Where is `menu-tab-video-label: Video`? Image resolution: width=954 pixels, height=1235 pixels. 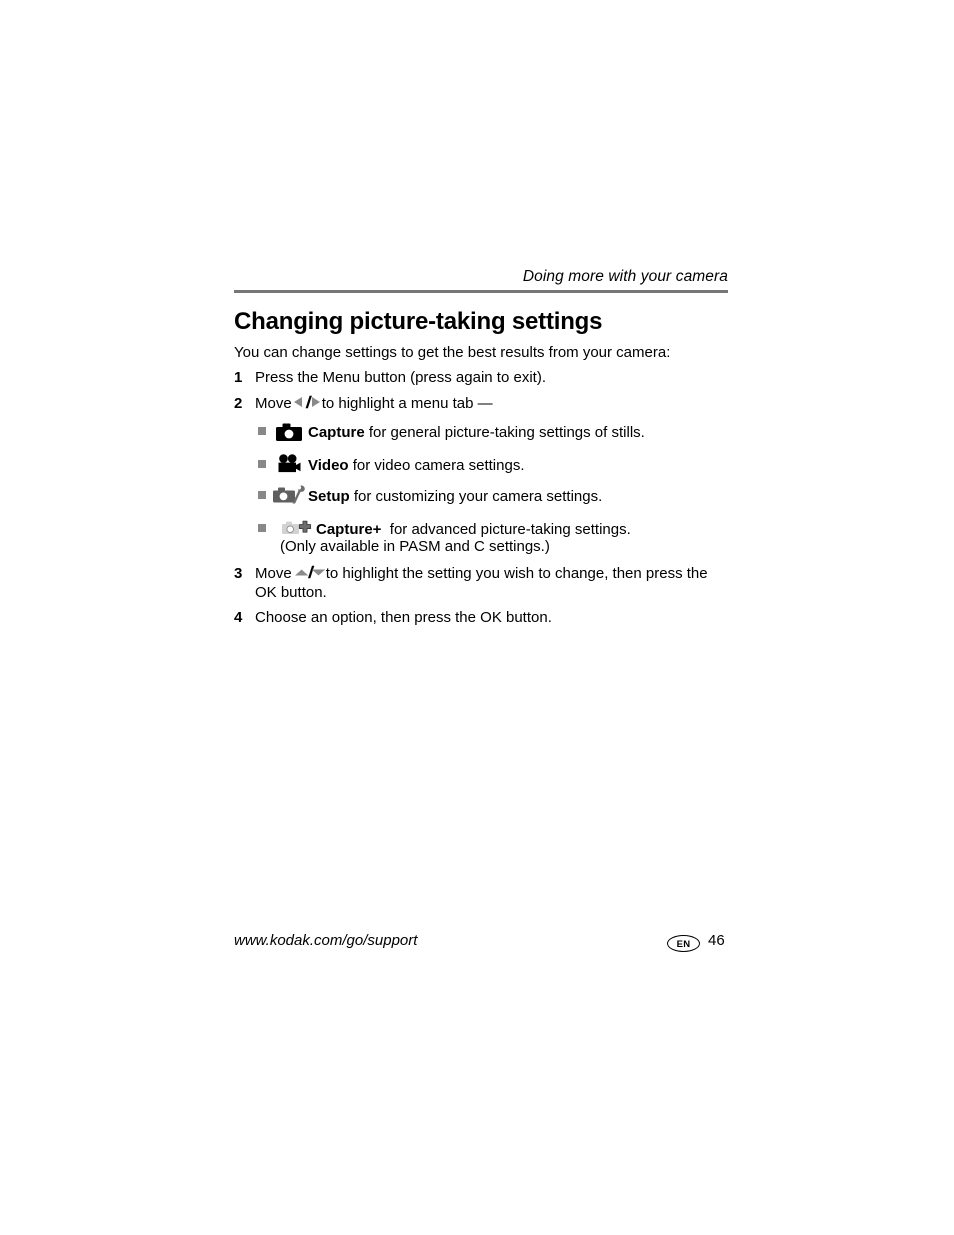
menu-tab-video-label: Video is located at coordinates (328, 465).